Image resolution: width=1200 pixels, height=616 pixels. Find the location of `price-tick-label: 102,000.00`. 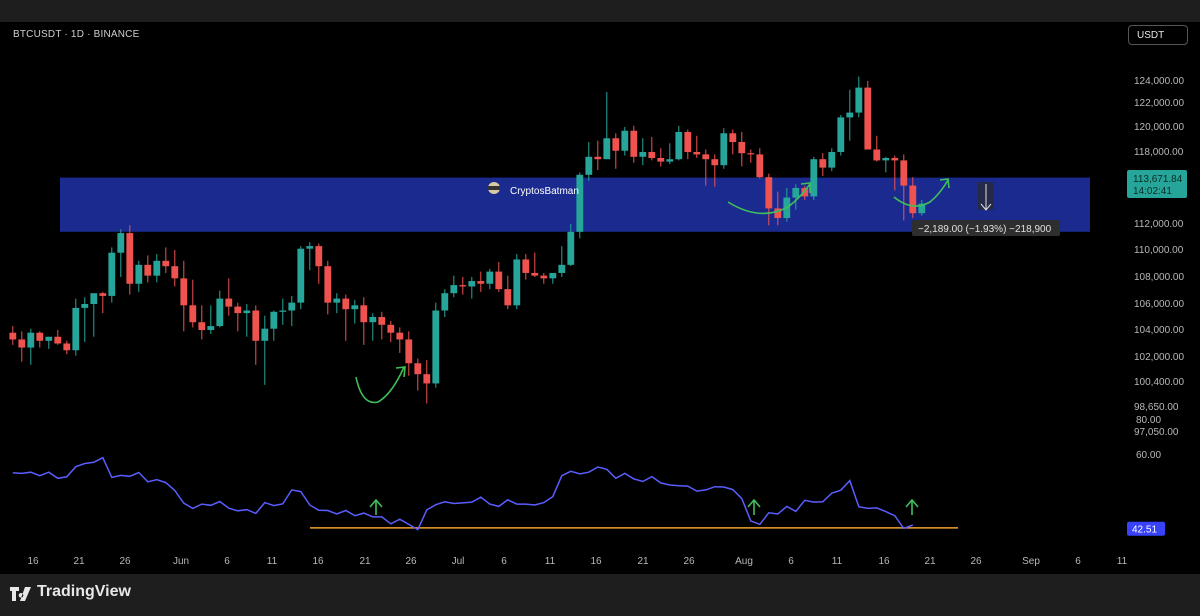

price-tick-label: 102,000.00 is located at coordinates (1159, 357).